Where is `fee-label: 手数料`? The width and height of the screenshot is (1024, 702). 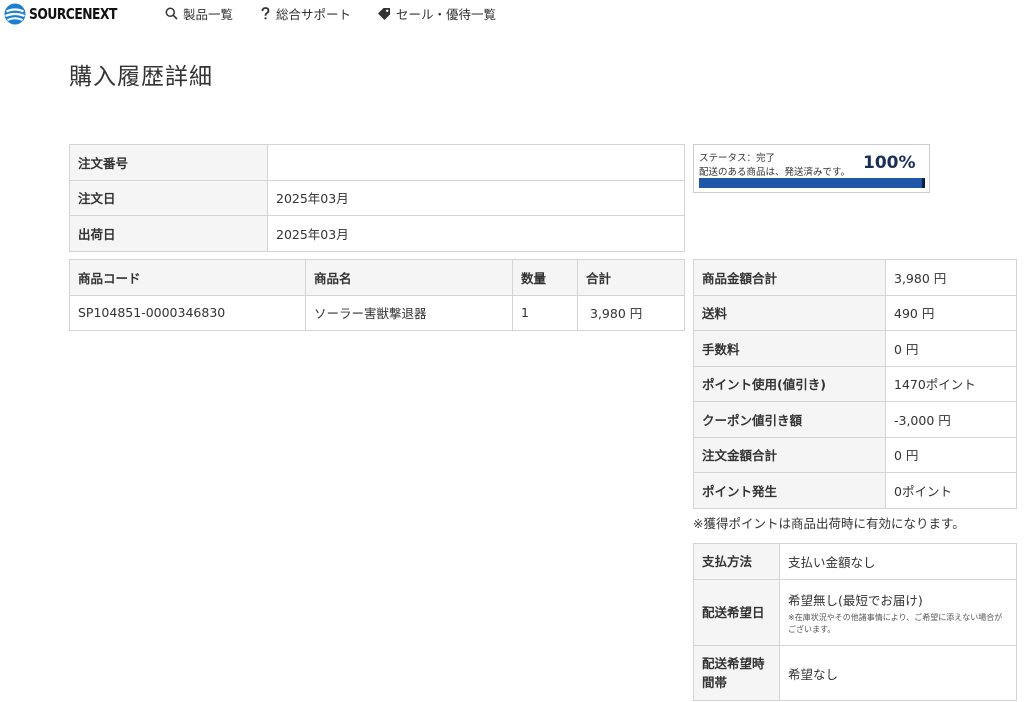 fee-label: 手数料 is located at coordinates (789, 348).